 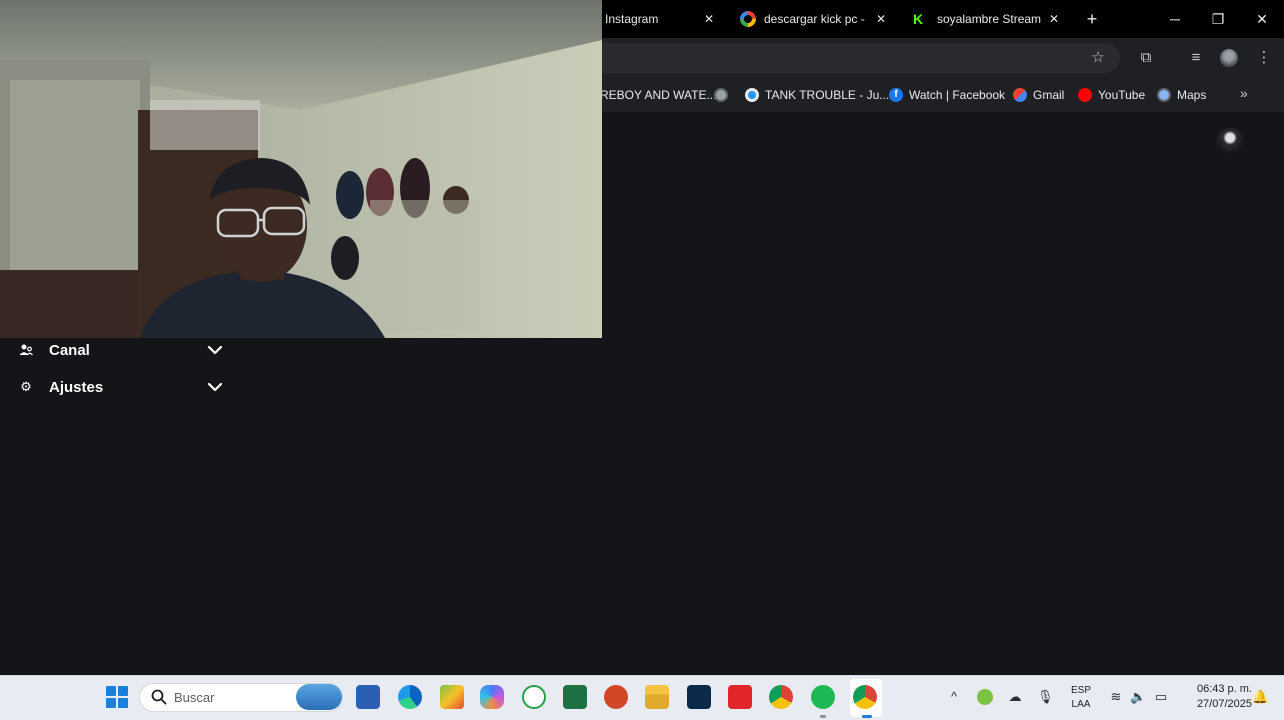 I want to click on language-code: ESP, so click(x=1080, y=690).